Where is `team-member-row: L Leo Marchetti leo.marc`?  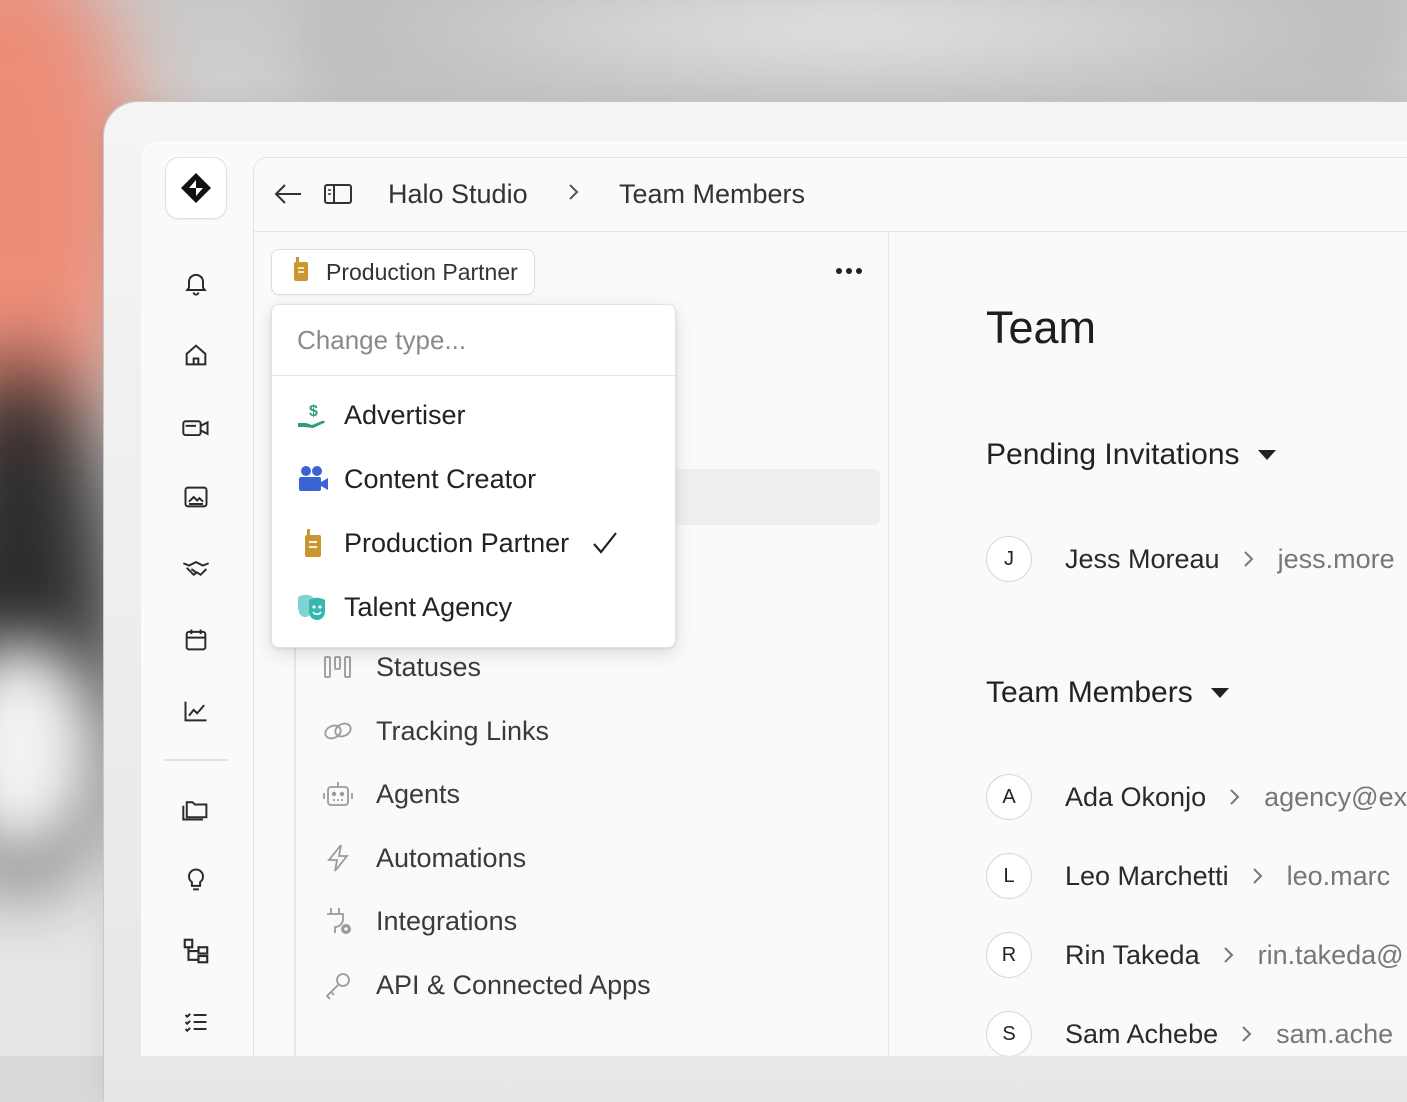 team-member-row: L Leo Marchetti leo.marc is located at coordinates (1188, 876).